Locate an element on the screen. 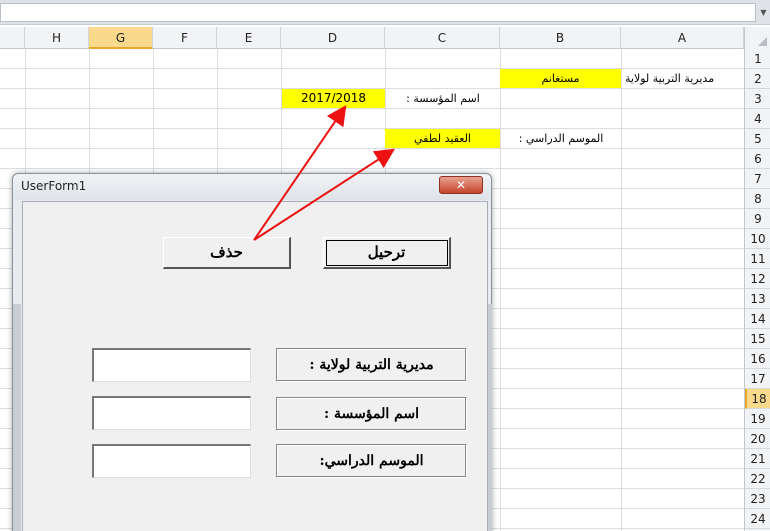  cell-c5: العقيد لطفي is located at coordinates (442, 138).